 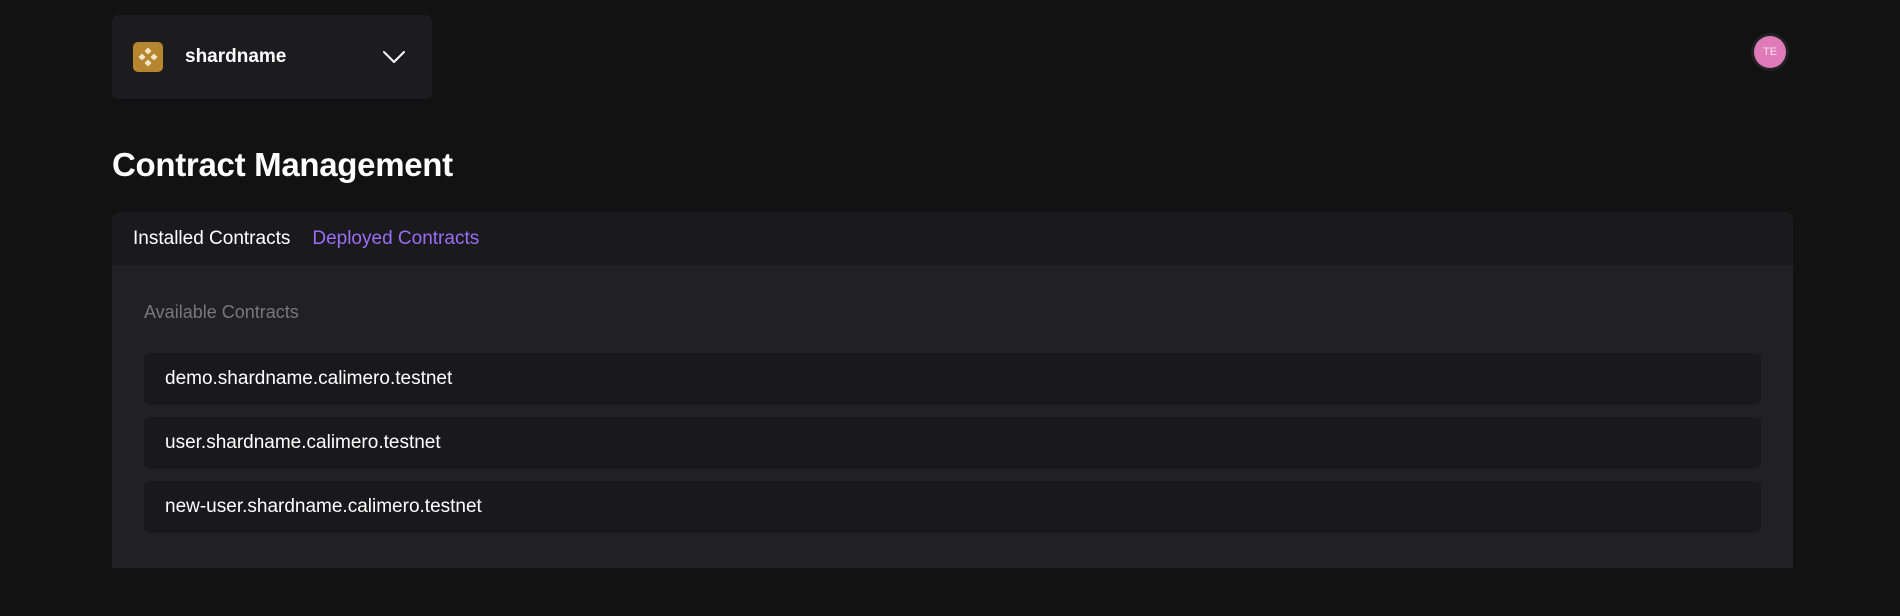 I want to click on contract-list-item: user.shardname.calimero.testnet, so click(x=952, y=443).